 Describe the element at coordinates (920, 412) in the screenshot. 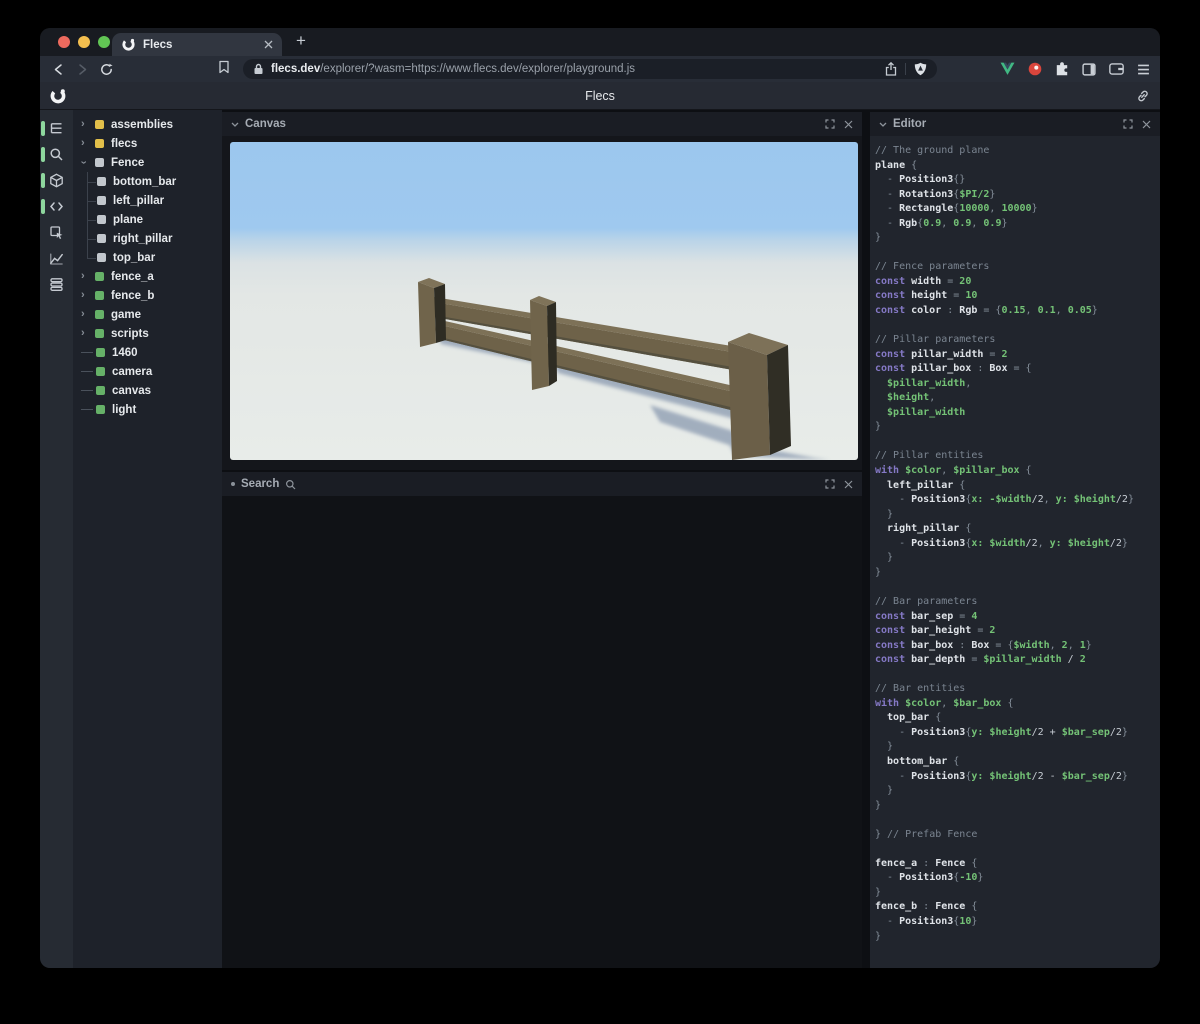

I see `code-line: $pillar_width` at that location.